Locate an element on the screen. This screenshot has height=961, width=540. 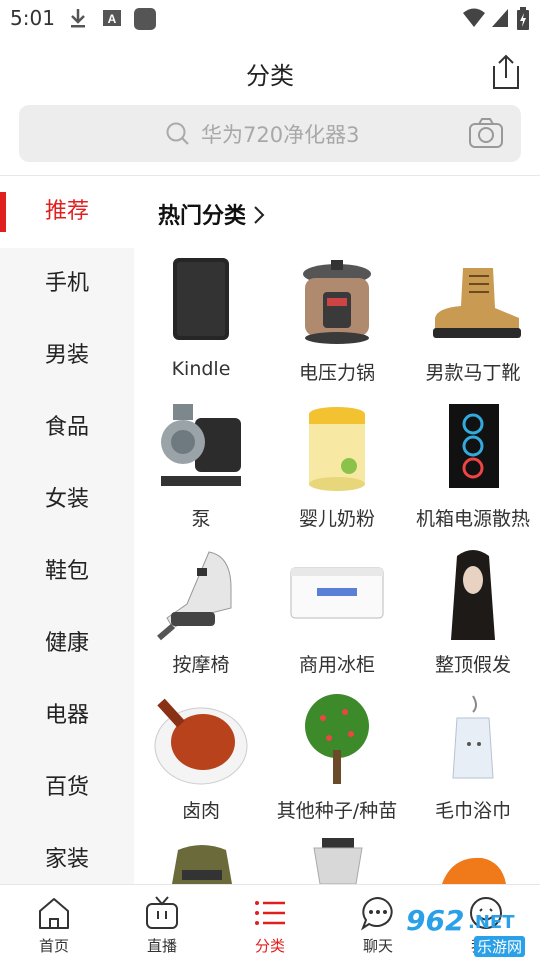
tab-live: 直播 is located at coordinates (162, 923).